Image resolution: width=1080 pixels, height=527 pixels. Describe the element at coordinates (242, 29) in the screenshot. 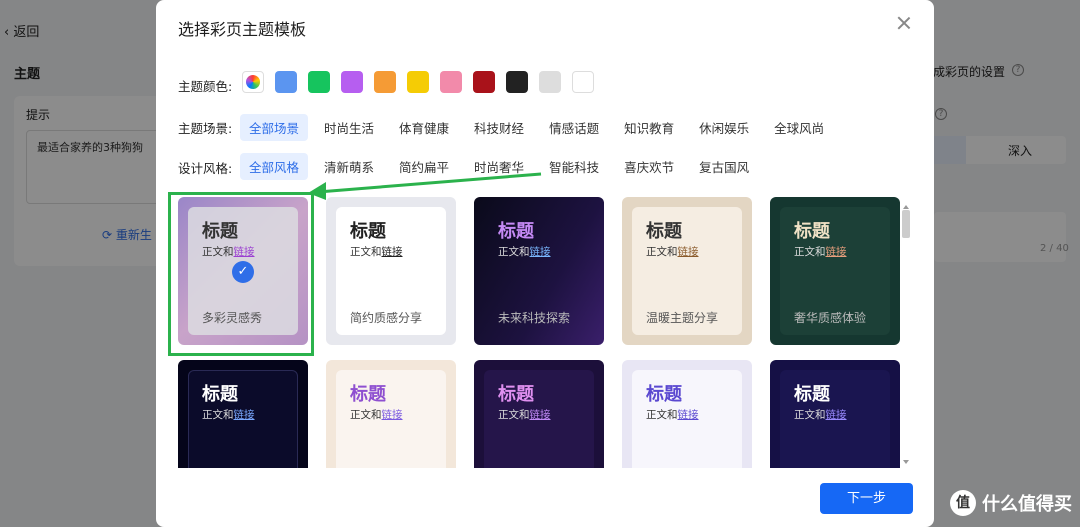

I see `modal-title: 选择彩页主题模板` at that location.